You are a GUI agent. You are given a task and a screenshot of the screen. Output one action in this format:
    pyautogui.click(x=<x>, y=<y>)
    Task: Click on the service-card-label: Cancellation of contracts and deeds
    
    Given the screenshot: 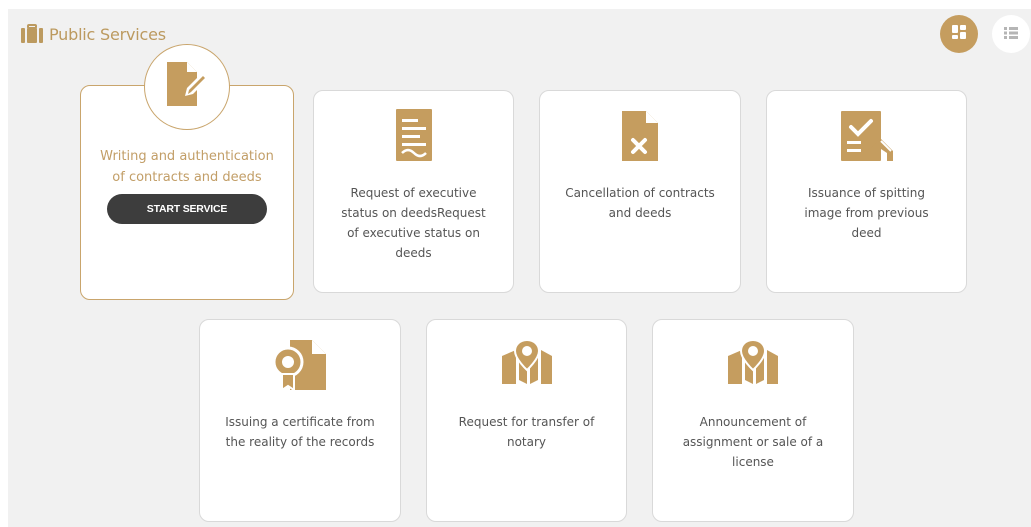 What is the action you would take?
    pyautogui.click(x=640, y=203)
    